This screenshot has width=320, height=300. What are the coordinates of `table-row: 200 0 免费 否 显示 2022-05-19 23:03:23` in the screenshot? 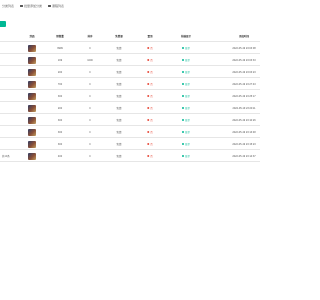 It's located at (130, 72).